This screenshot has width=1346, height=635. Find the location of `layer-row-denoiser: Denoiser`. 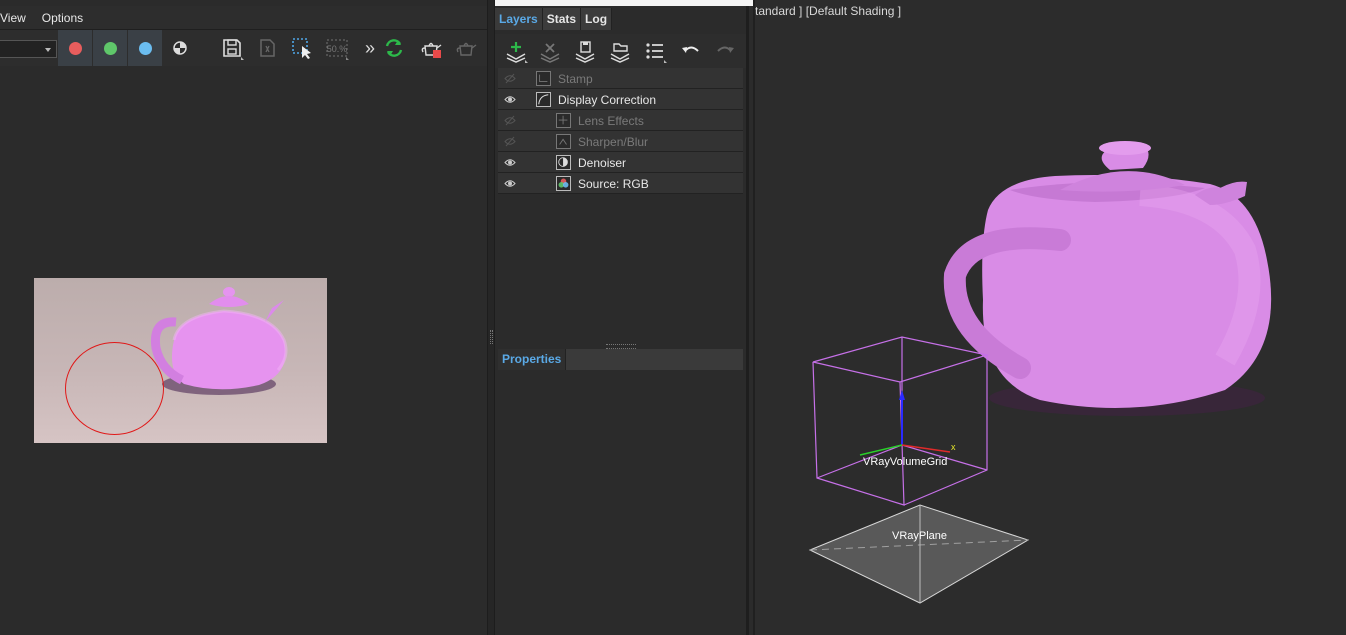

layer-row-denoiser: Denoiser is located at coordinates (620, 162).